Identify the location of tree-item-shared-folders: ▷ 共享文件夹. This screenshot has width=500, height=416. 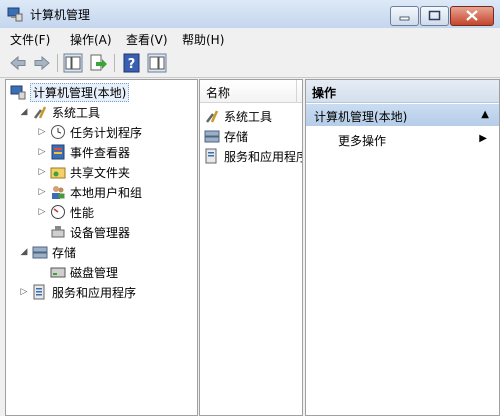
(83, 172).